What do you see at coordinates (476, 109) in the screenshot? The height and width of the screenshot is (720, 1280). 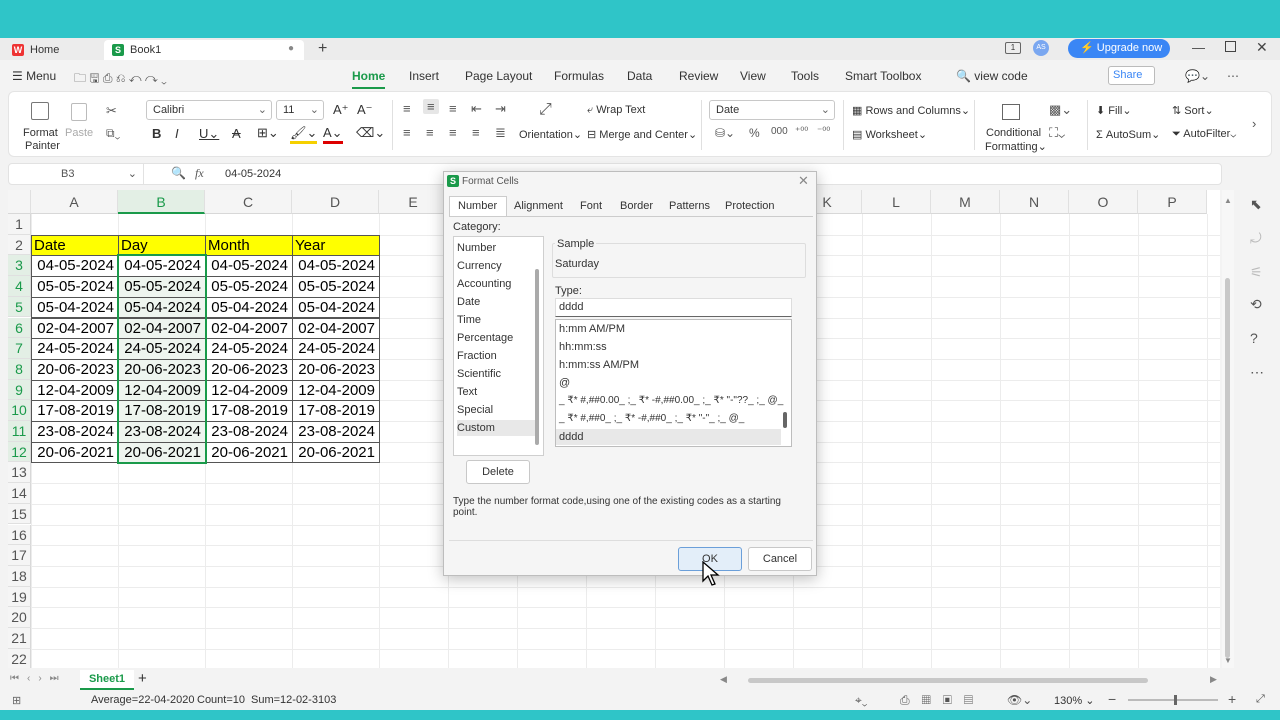 I see `indent-decrease-icon: ⇤` at bounding box center [476, 109].